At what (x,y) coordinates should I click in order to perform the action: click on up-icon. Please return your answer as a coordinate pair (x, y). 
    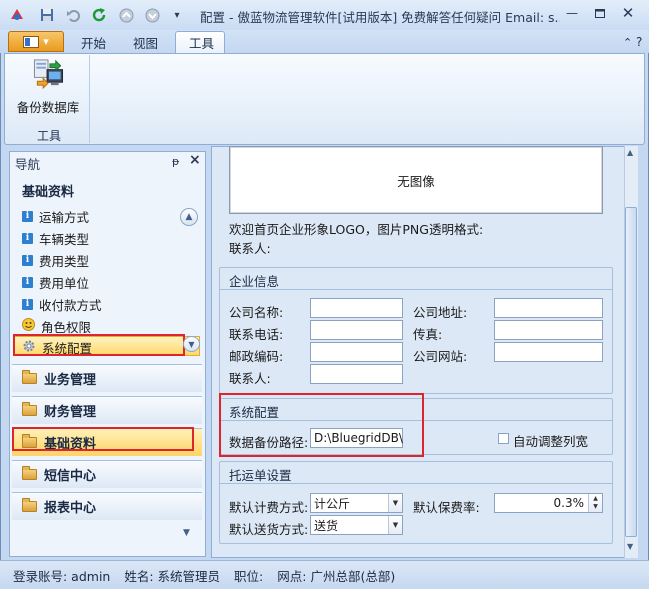
    Looking at the image, I should click on (126, 15).